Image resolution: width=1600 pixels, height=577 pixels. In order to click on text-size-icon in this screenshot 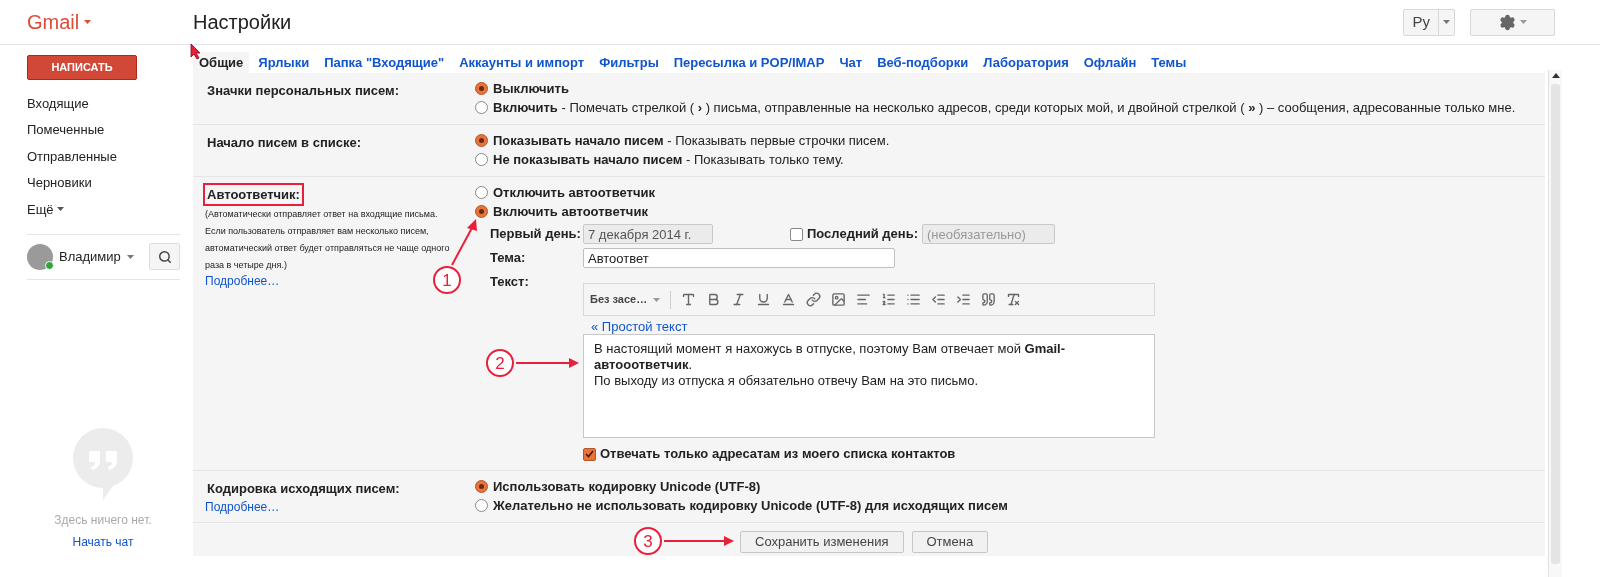, I will do `click(689, 299)`.